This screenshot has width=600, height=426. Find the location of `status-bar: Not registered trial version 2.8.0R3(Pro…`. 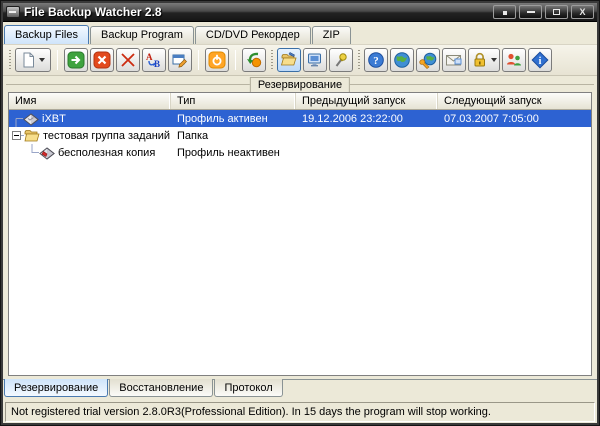

status-bar: Not registered trial version 2.8.0R3(Pro… is located at coordinates (300, 412).